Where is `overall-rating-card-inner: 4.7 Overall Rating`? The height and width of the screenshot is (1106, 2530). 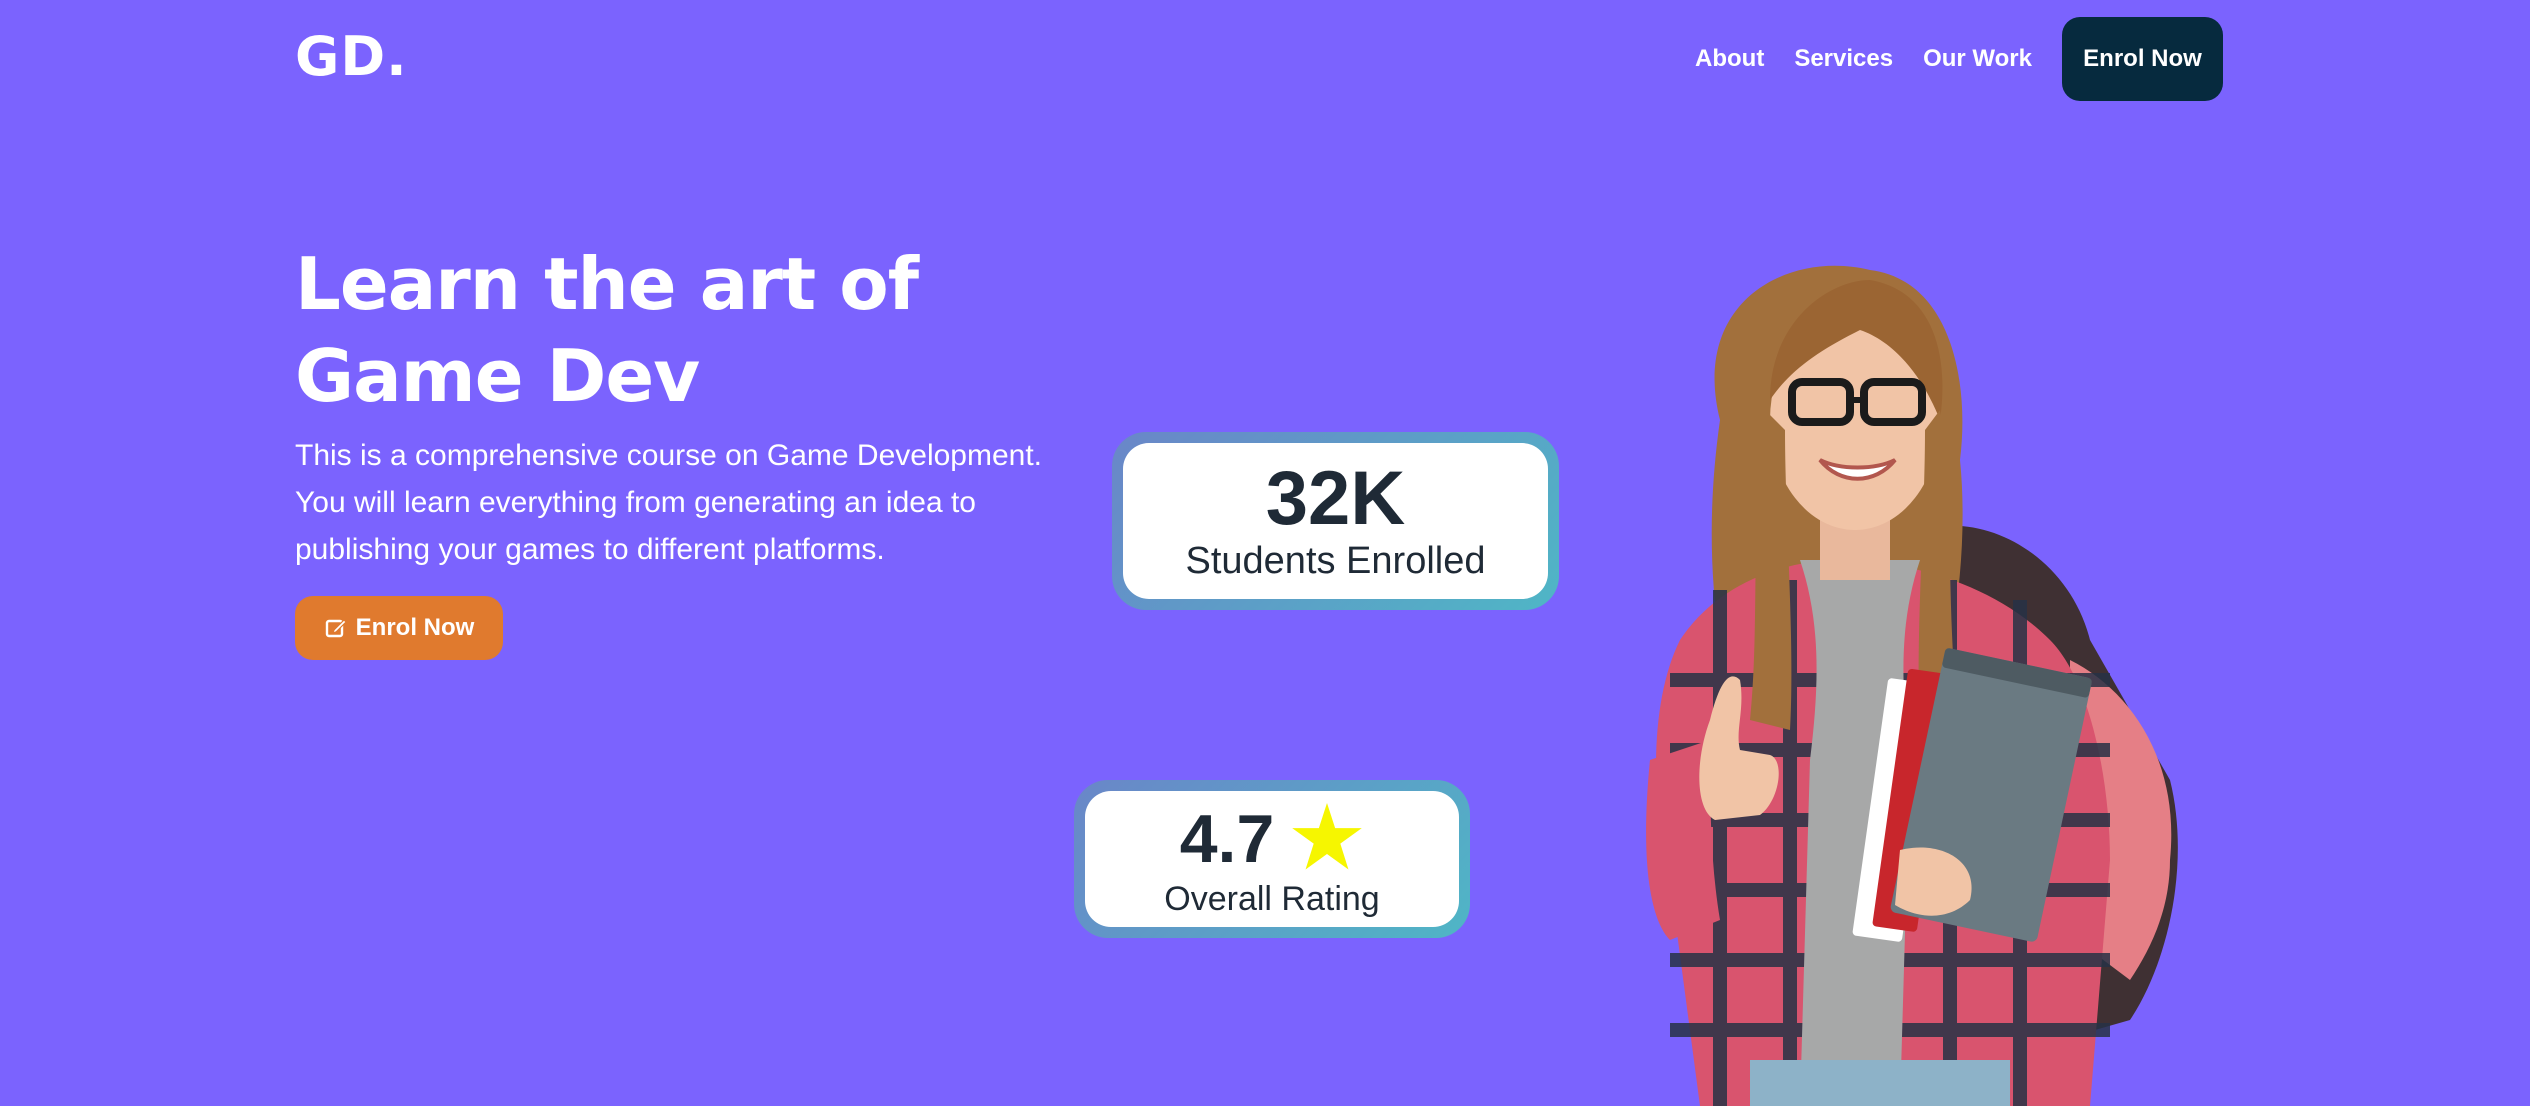 overall-rating-card-inner: 4.7 Overall Rating is located at coordinates (1272, 859).